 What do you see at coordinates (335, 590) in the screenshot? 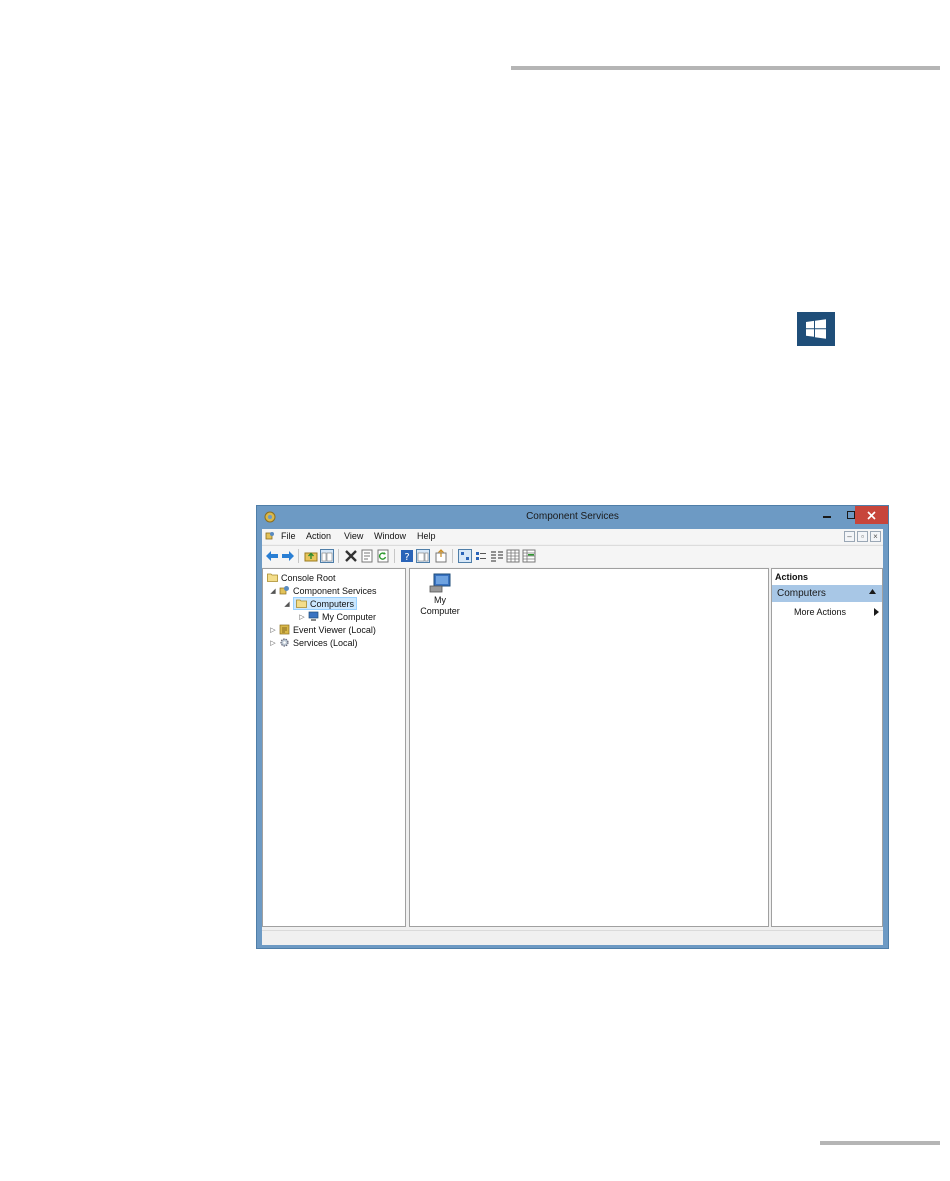
I see `tree-item-label: Component Services` at bounding box center [335, 590].